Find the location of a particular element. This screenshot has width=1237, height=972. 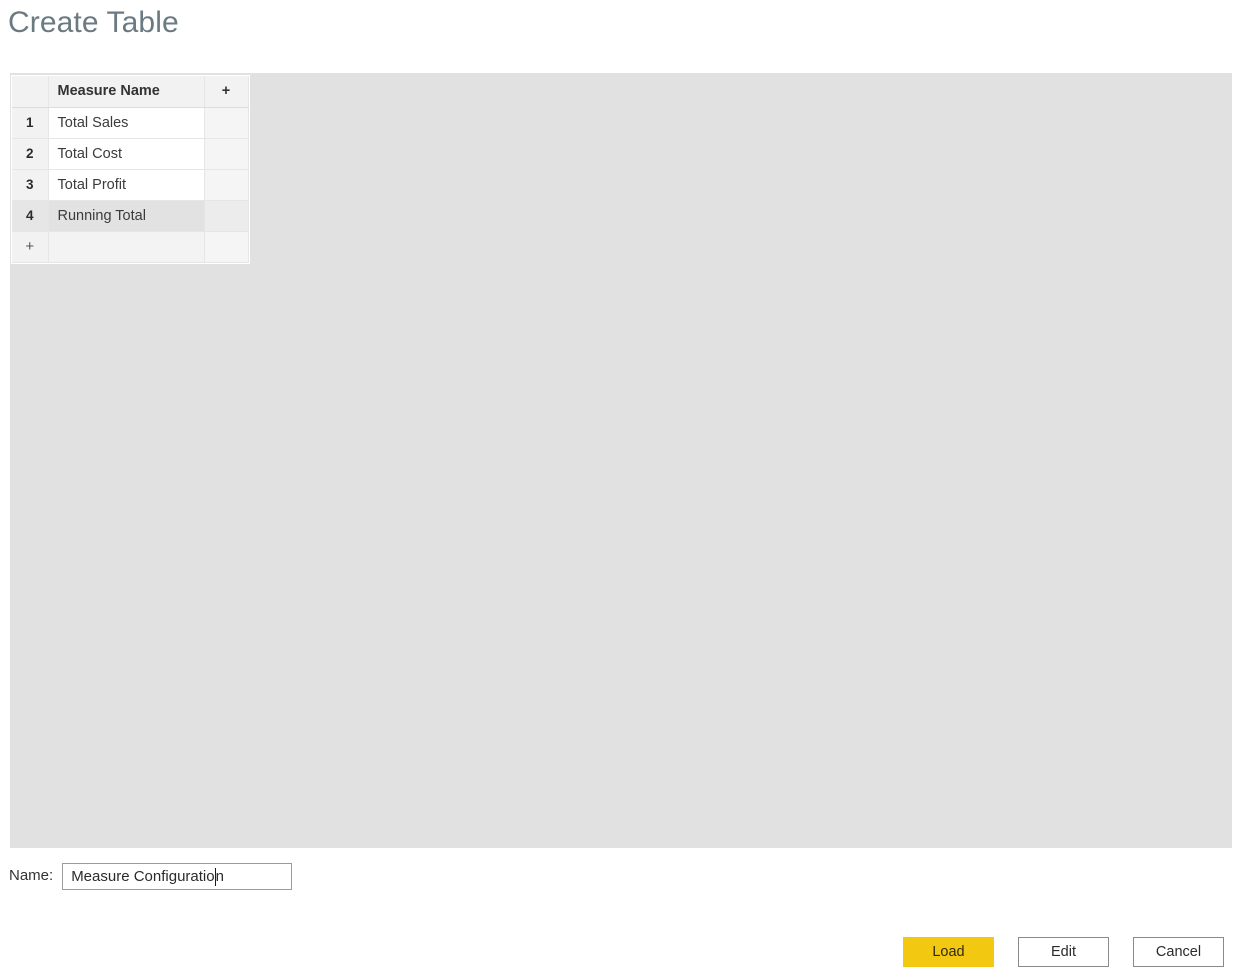

page-title: Create Table is located at coordinates (93, 22).